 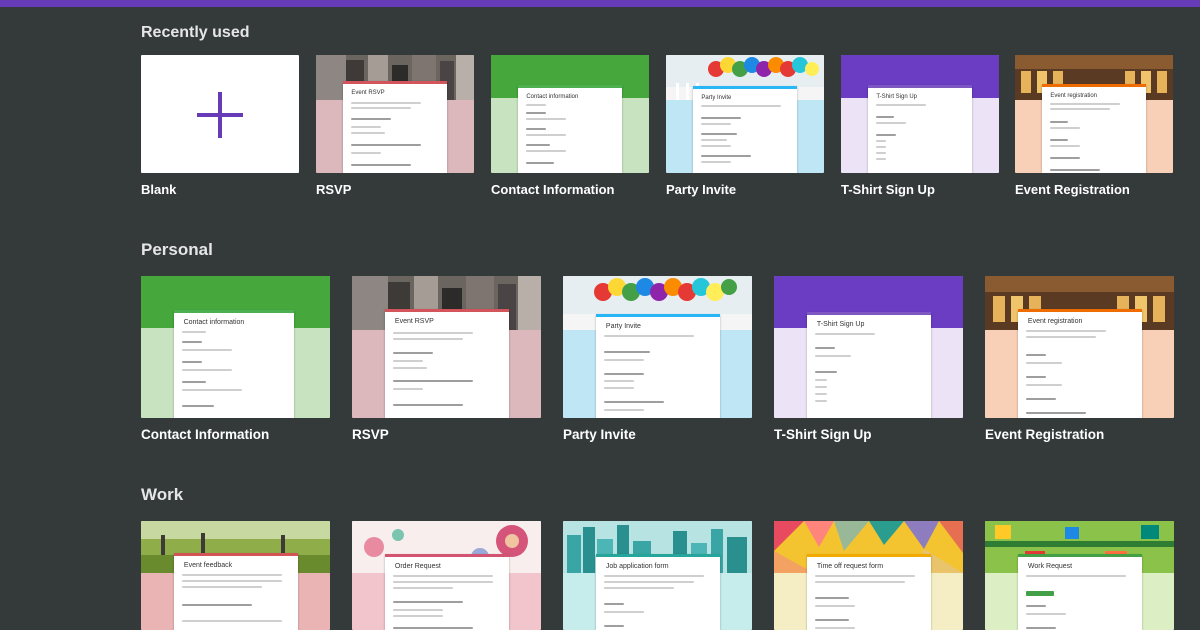 I want to click on section-title-personal: Personal, so click(x=177, y=249).